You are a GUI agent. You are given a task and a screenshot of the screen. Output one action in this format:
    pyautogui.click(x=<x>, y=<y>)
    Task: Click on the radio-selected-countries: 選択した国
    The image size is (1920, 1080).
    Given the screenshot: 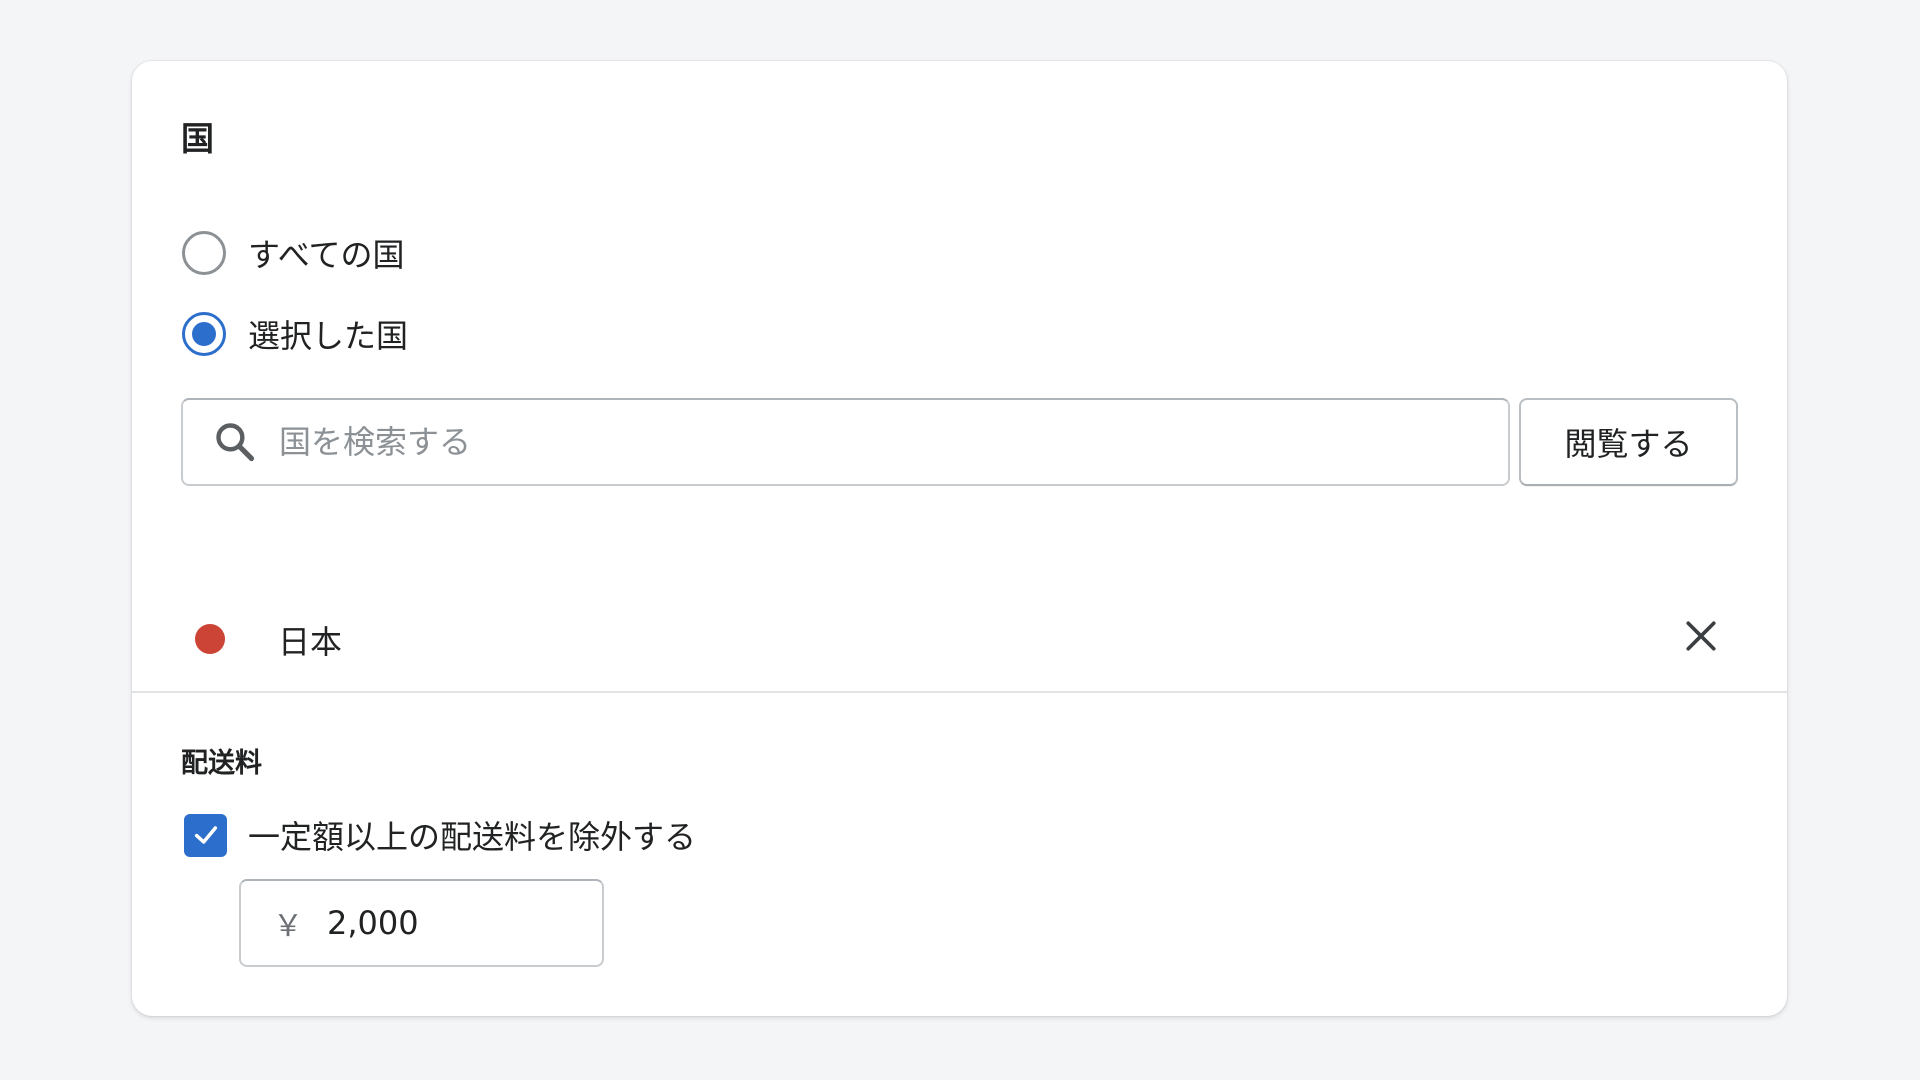 What is the action you would take?
    pyautogui.click(x=295, y=334)
    